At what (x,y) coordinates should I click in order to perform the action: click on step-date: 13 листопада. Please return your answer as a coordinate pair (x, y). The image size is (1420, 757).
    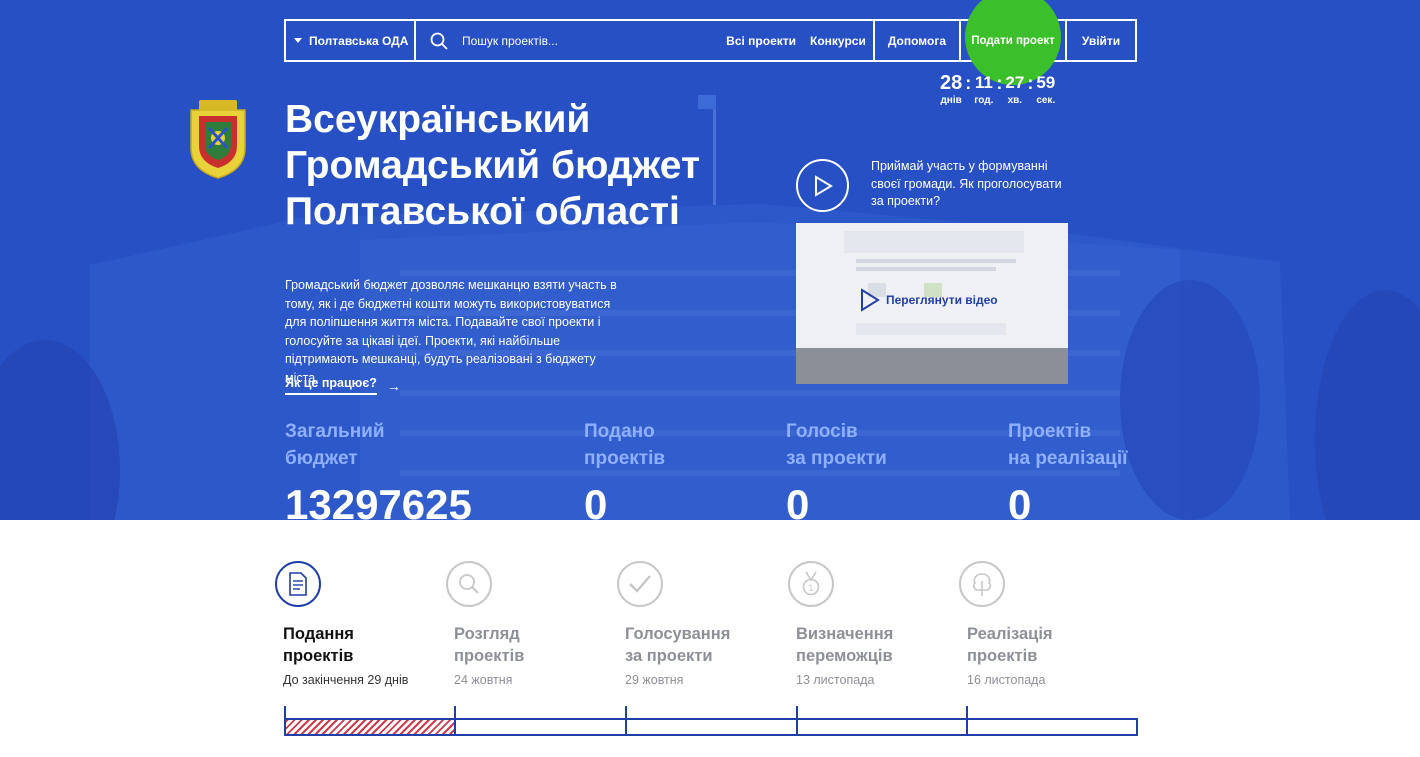
    Looking at the image, I should click on (835, 680).